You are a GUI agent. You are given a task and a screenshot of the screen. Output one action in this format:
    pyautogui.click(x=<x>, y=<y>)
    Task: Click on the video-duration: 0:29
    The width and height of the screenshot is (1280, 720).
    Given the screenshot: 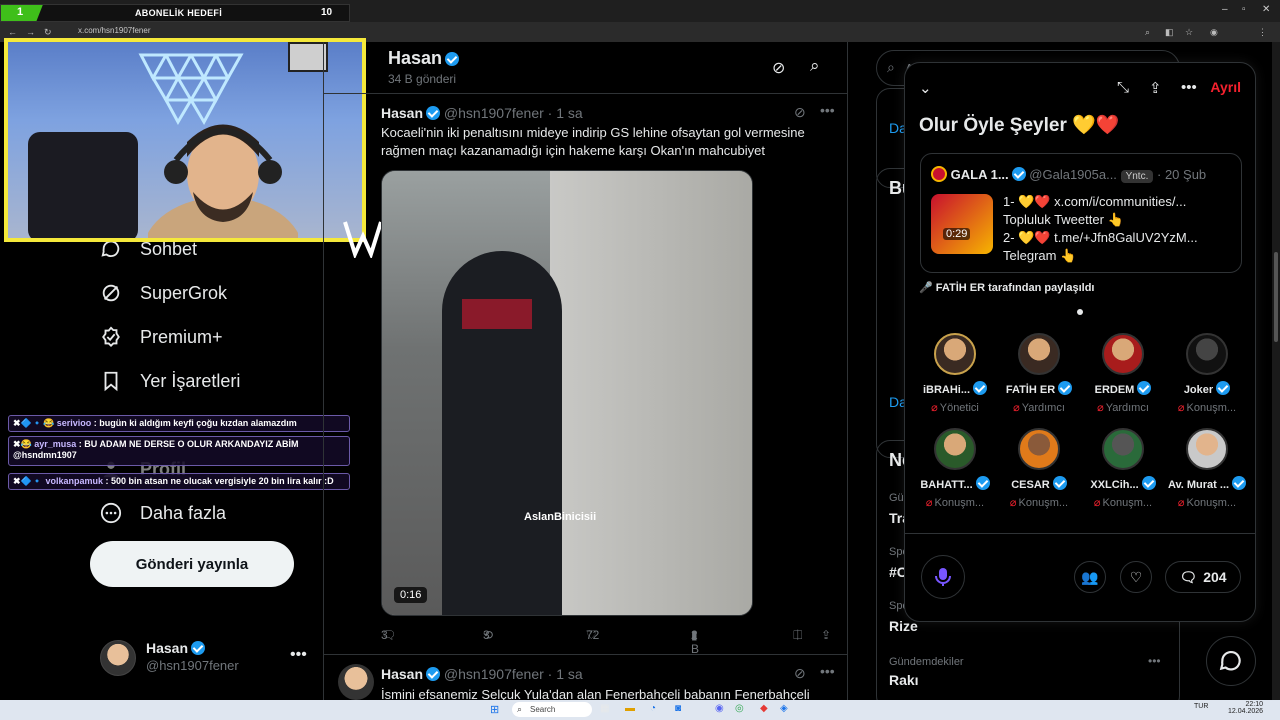 What is the action you would take?
    pyautogui.click(x=957, y=234)
    